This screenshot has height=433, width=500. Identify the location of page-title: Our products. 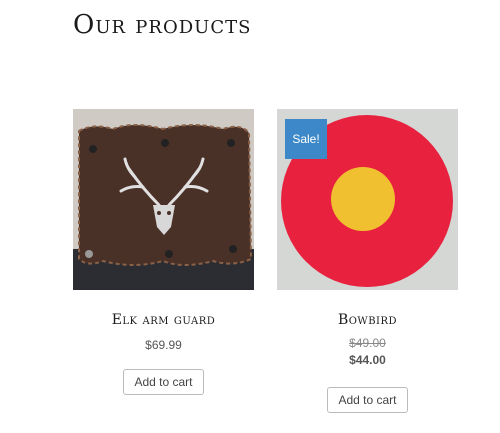
(162, 25).